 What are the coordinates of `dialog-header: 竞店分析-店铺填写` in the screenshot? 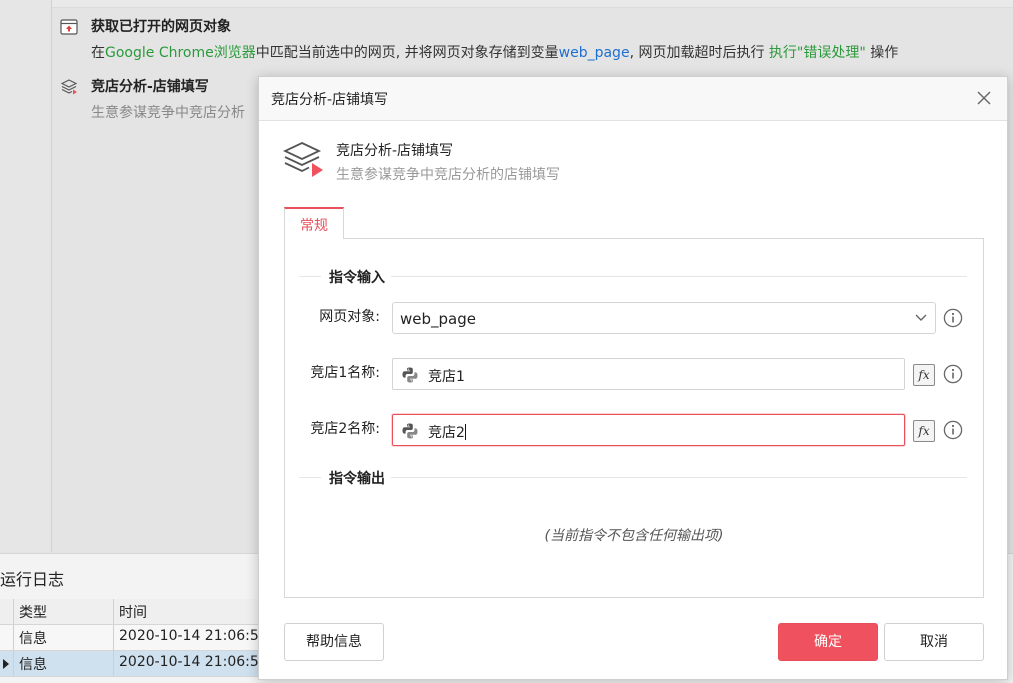 It's located at (633, 99).